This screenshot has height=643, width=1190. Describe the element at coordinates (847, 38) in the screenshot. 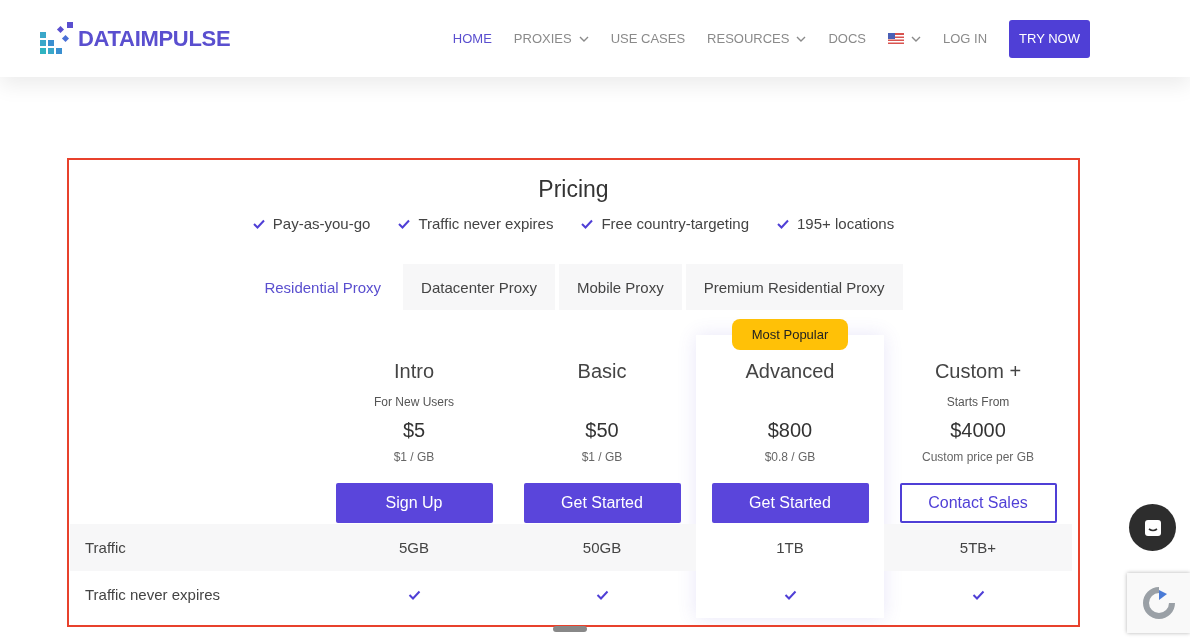

I see `nav-link: DOCS` at that location.